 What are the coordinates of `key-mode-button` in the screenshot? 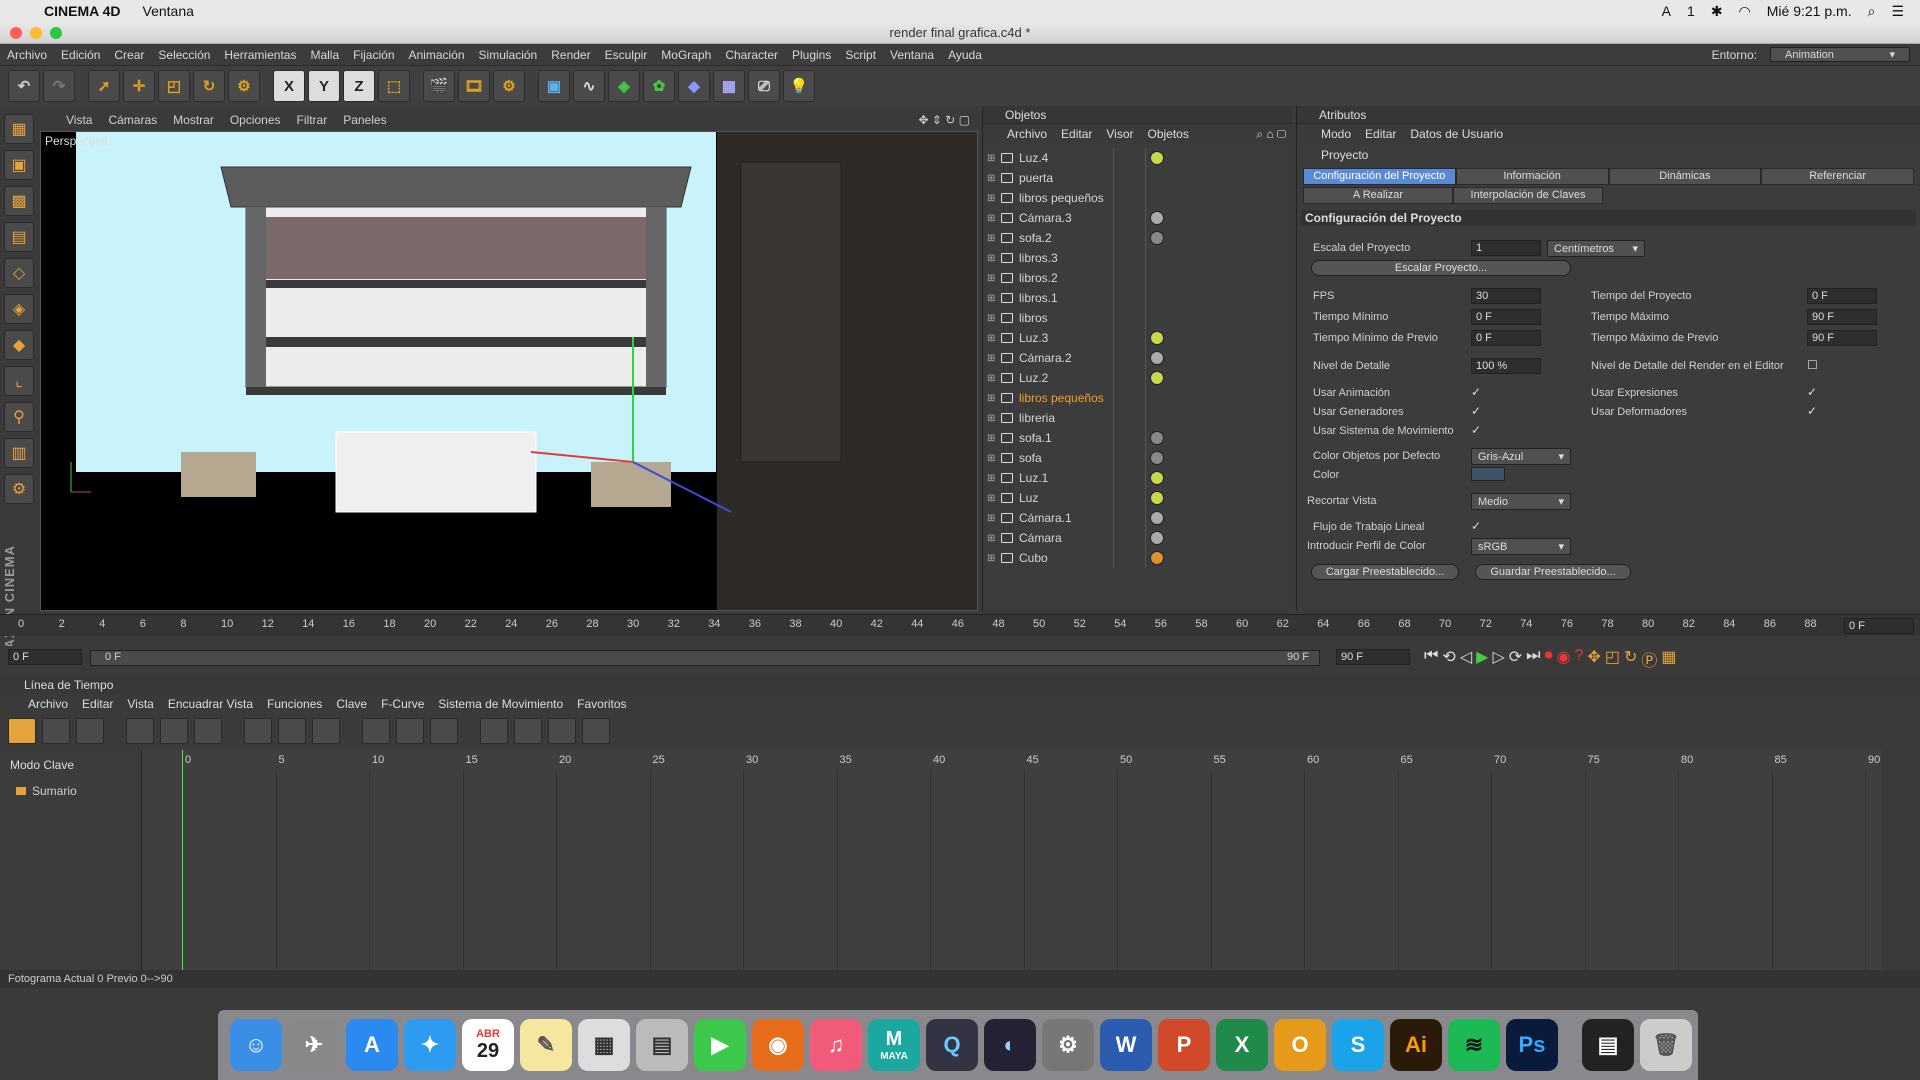 It's located at (22, 731).